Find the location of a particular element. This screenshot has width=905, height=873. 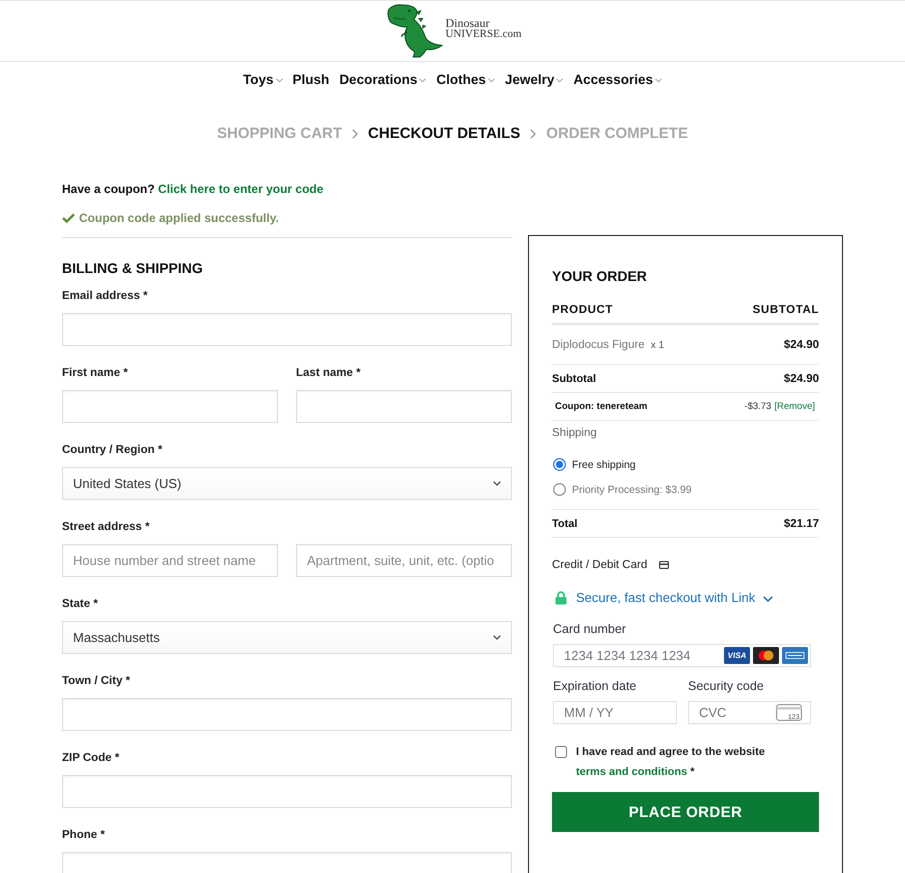

remove-coupon-link: [Remove] is located at coordinates (794, 406).